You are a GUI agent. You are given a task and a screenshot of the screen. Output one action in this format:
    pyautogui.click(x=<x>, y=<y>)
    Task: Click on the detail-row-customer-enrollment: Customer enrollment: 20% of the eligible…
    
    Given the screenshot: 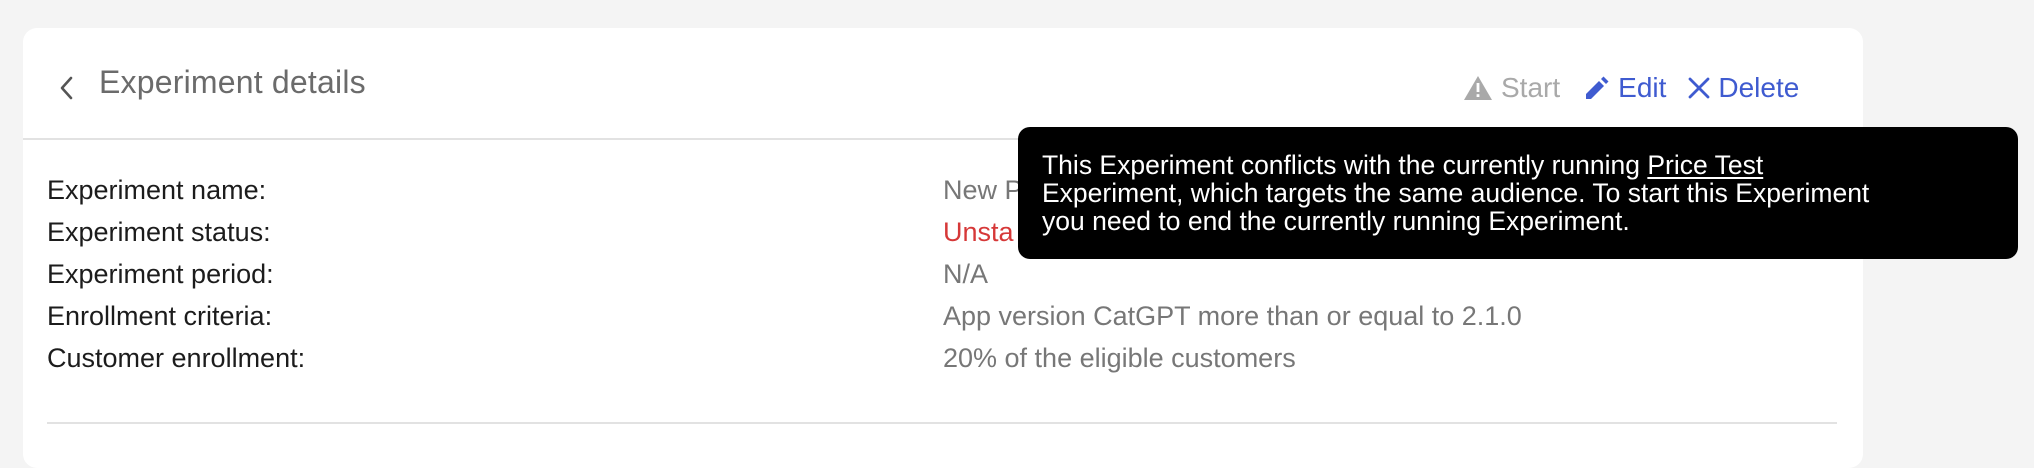 What is the action you would take?
    pyautogui.click(x=952, y=359)
    